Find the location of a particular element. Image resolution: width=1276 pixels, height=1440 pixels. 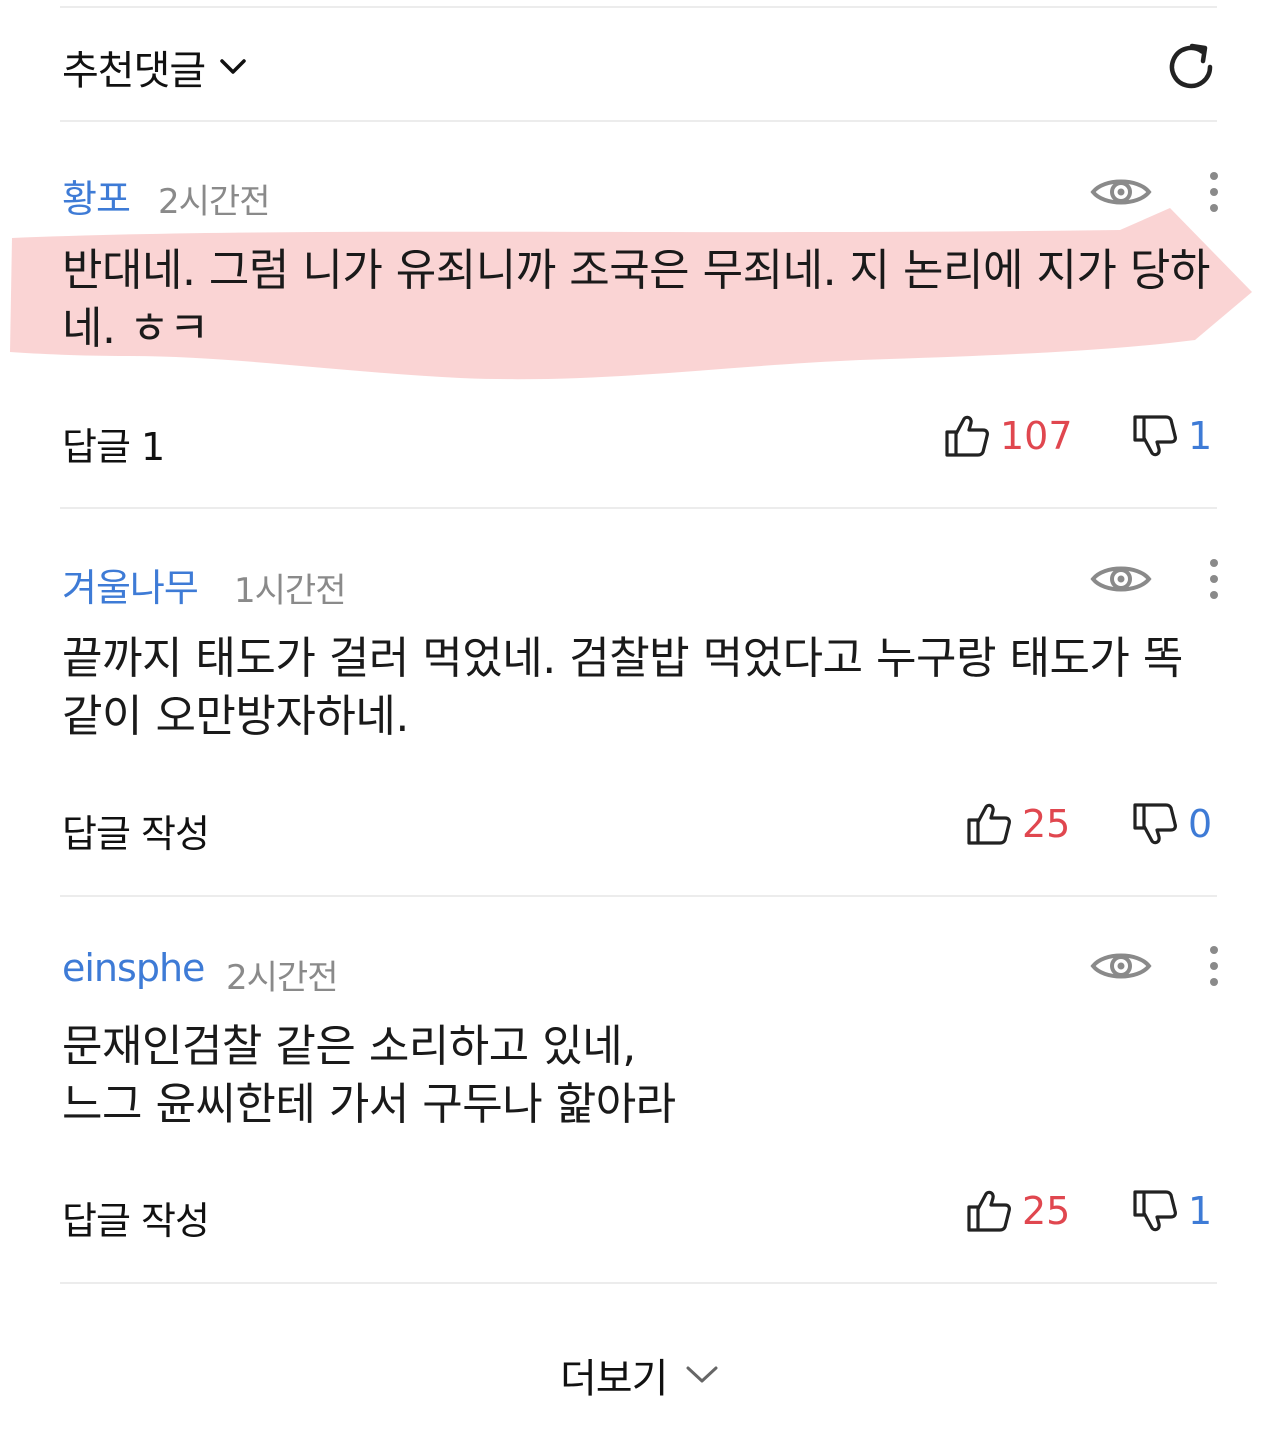

dislike-button: 0 is located at coordinates (1172, 824).